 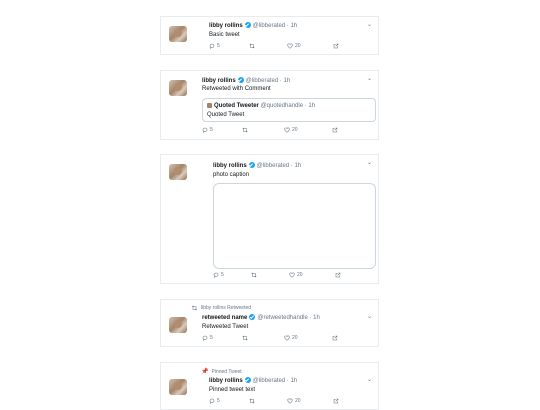 What do you see at coordinates (294, 226) in the screenshot?
I see `tweet-photo` at bounding box center [294, 226].